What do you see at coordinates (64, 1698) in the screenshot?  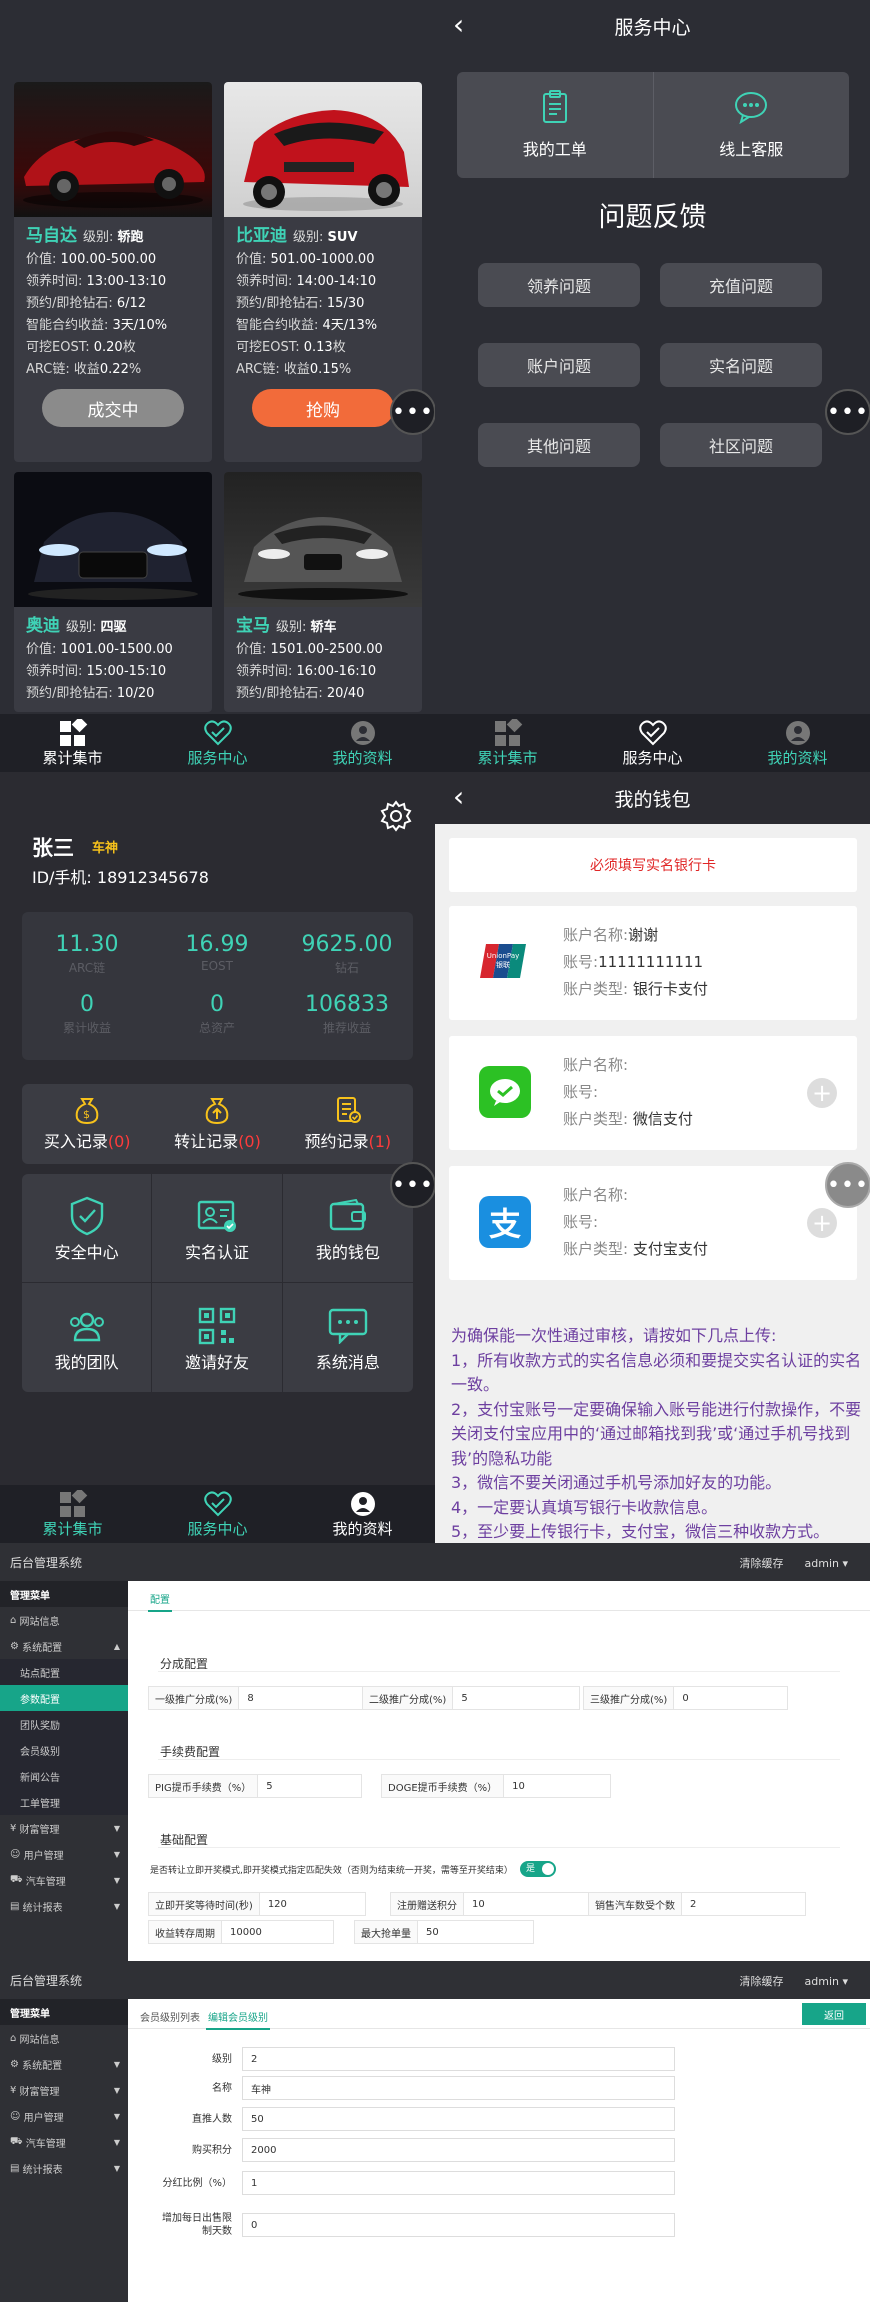 I see `menu-param-config: 参数配置` at bounding box center [64, 1698].